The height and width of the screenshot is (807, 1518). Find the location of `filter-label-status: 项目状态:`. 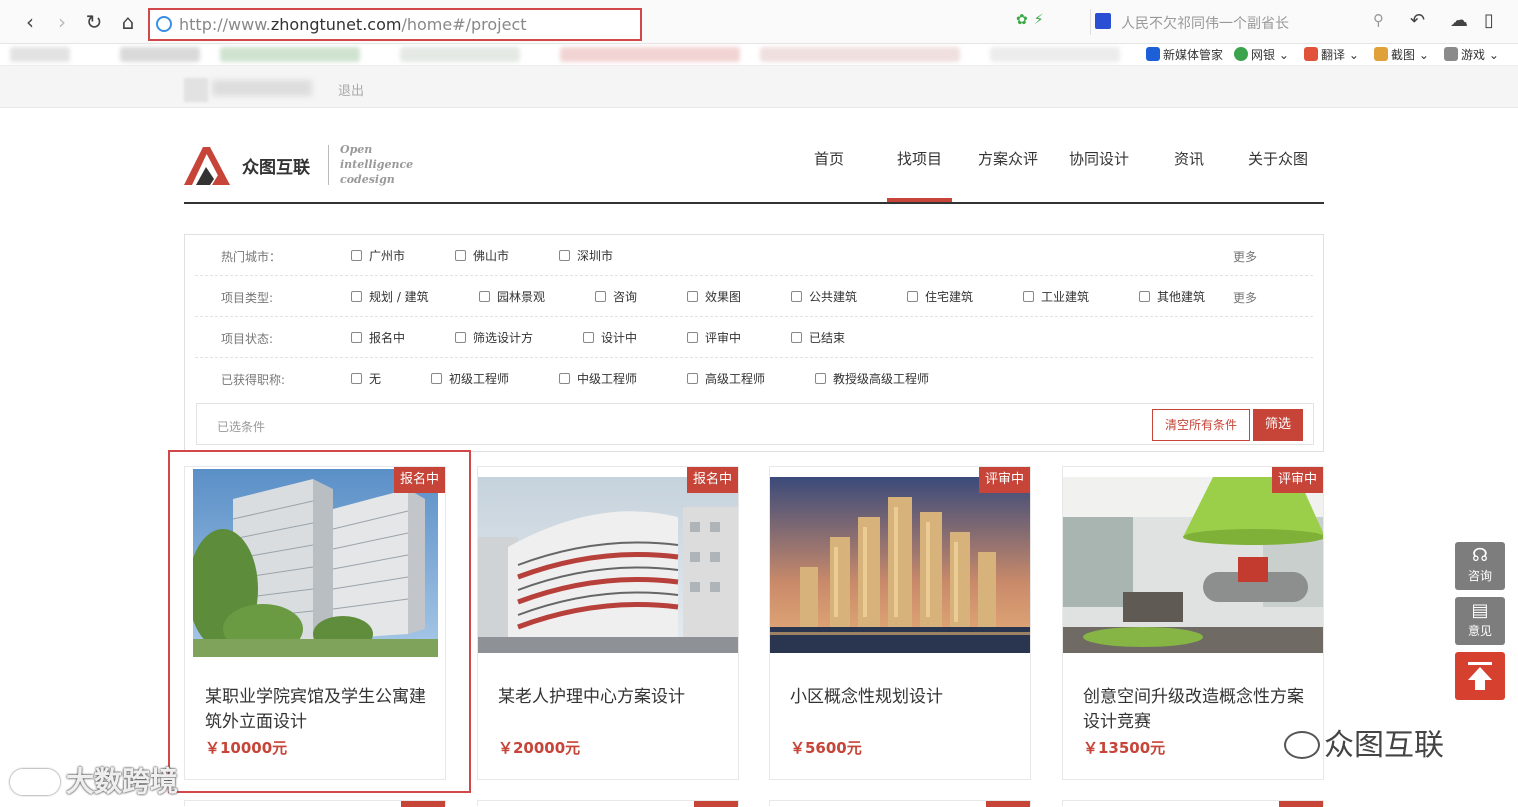

filter-label-status: 项目状态: is located at coordinates (247, 339).